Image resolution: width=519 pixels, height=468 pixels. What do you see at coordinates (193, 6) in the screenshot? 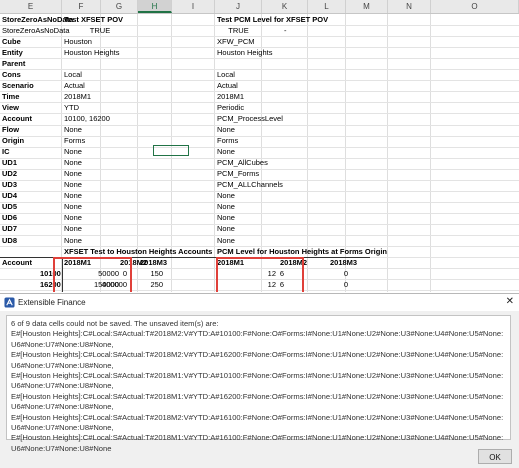
I see `column-header-i: I` at bounding box center [193, 6].